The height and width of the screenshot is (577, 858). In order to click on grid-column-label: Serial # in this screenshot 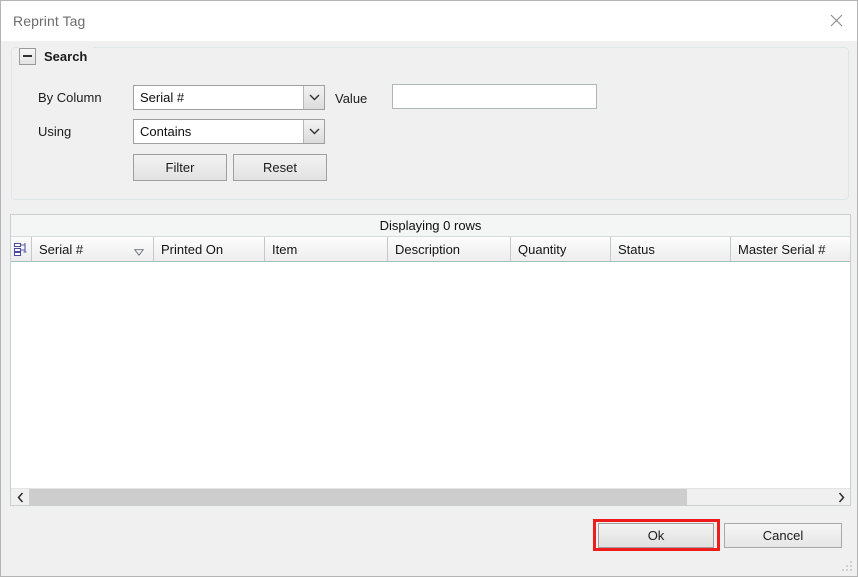, I will do `click(61, 249)`.